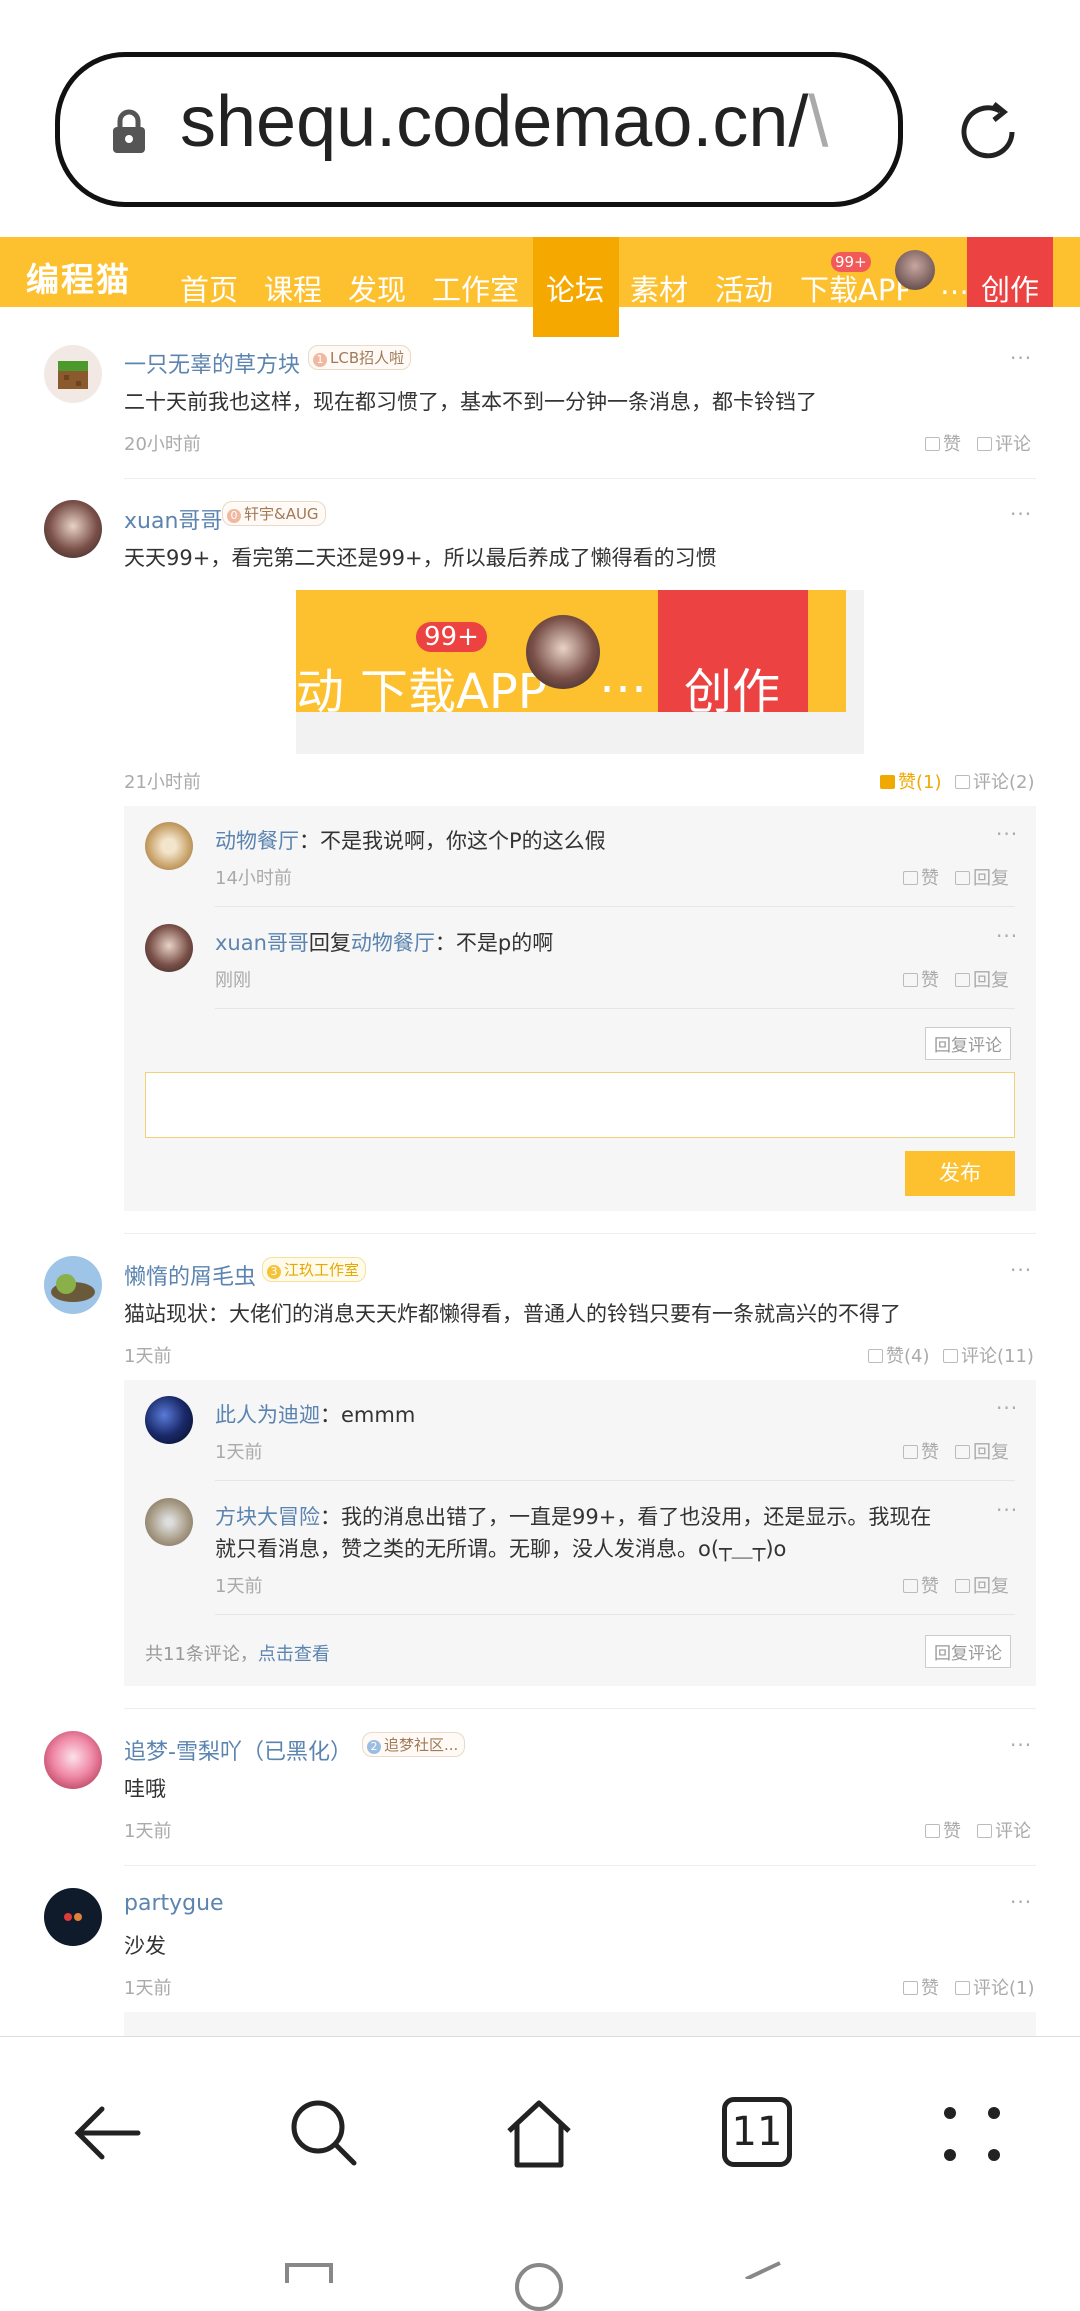 This screenshot has height=2311, width=1080. I want to click on comment-button: 评论(2), so click(995, 781).